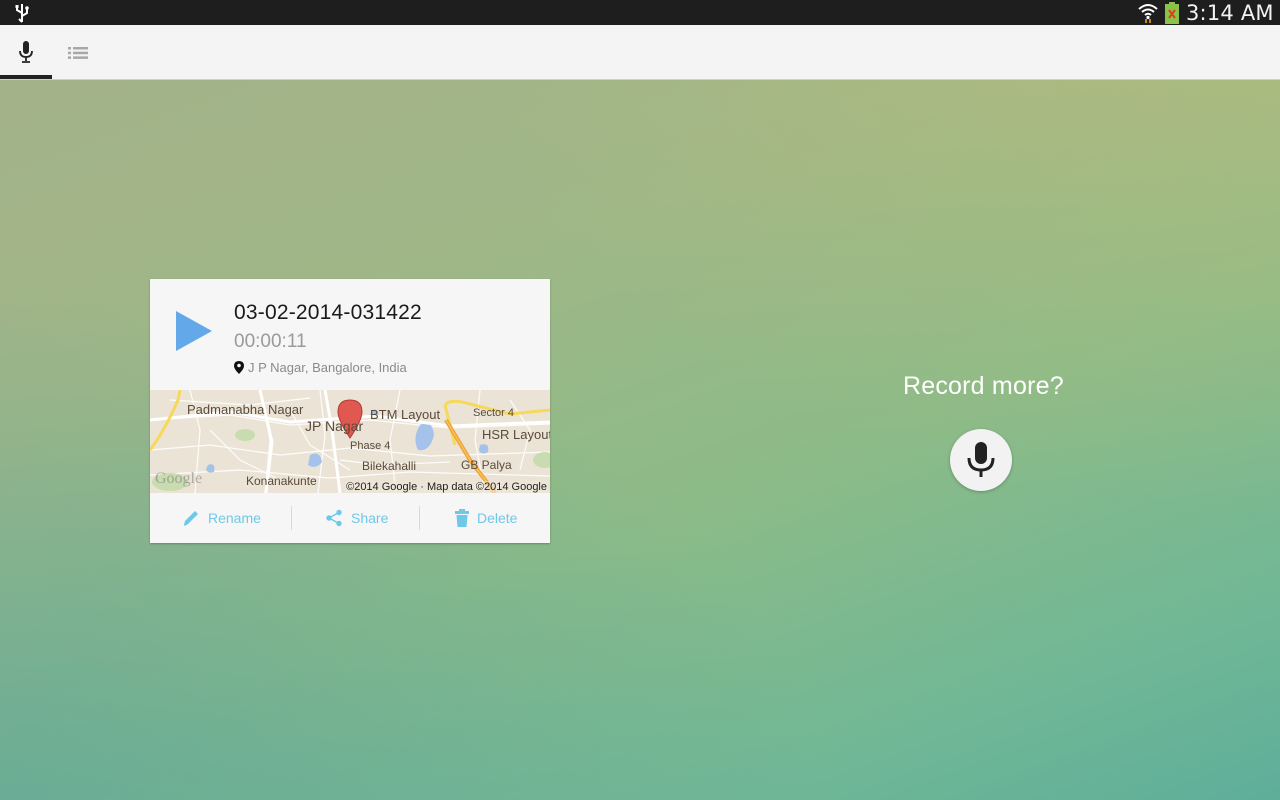  What do you see at coordinates (234, 518) in the screenshot?
I see `rename-label: Rename` at bounding box center [234, 518].